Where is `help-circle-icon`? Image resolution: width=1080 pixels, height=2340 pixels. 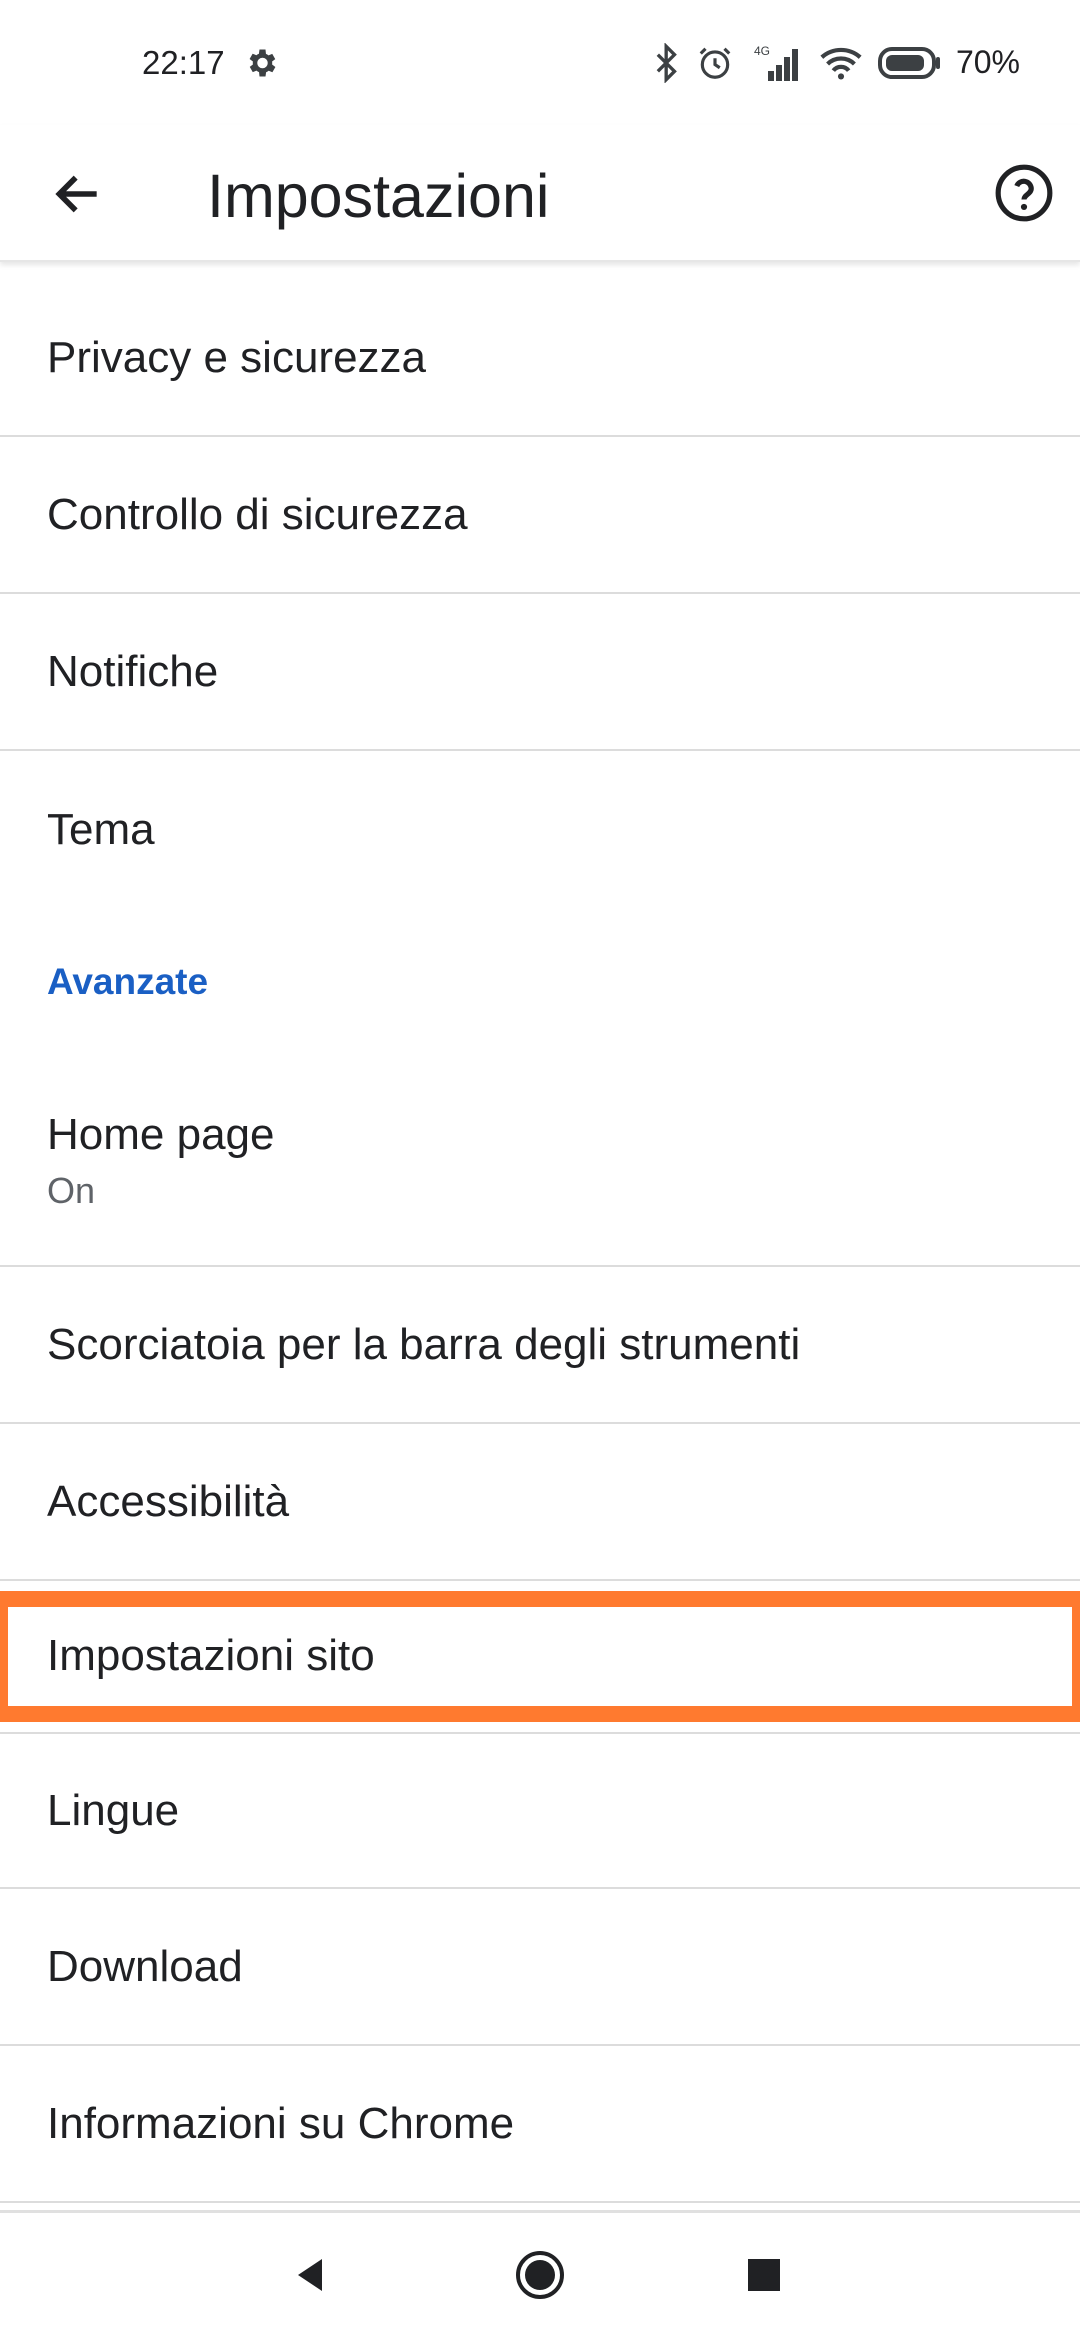 help-circle-icon is located at coordinates (1024, 193).